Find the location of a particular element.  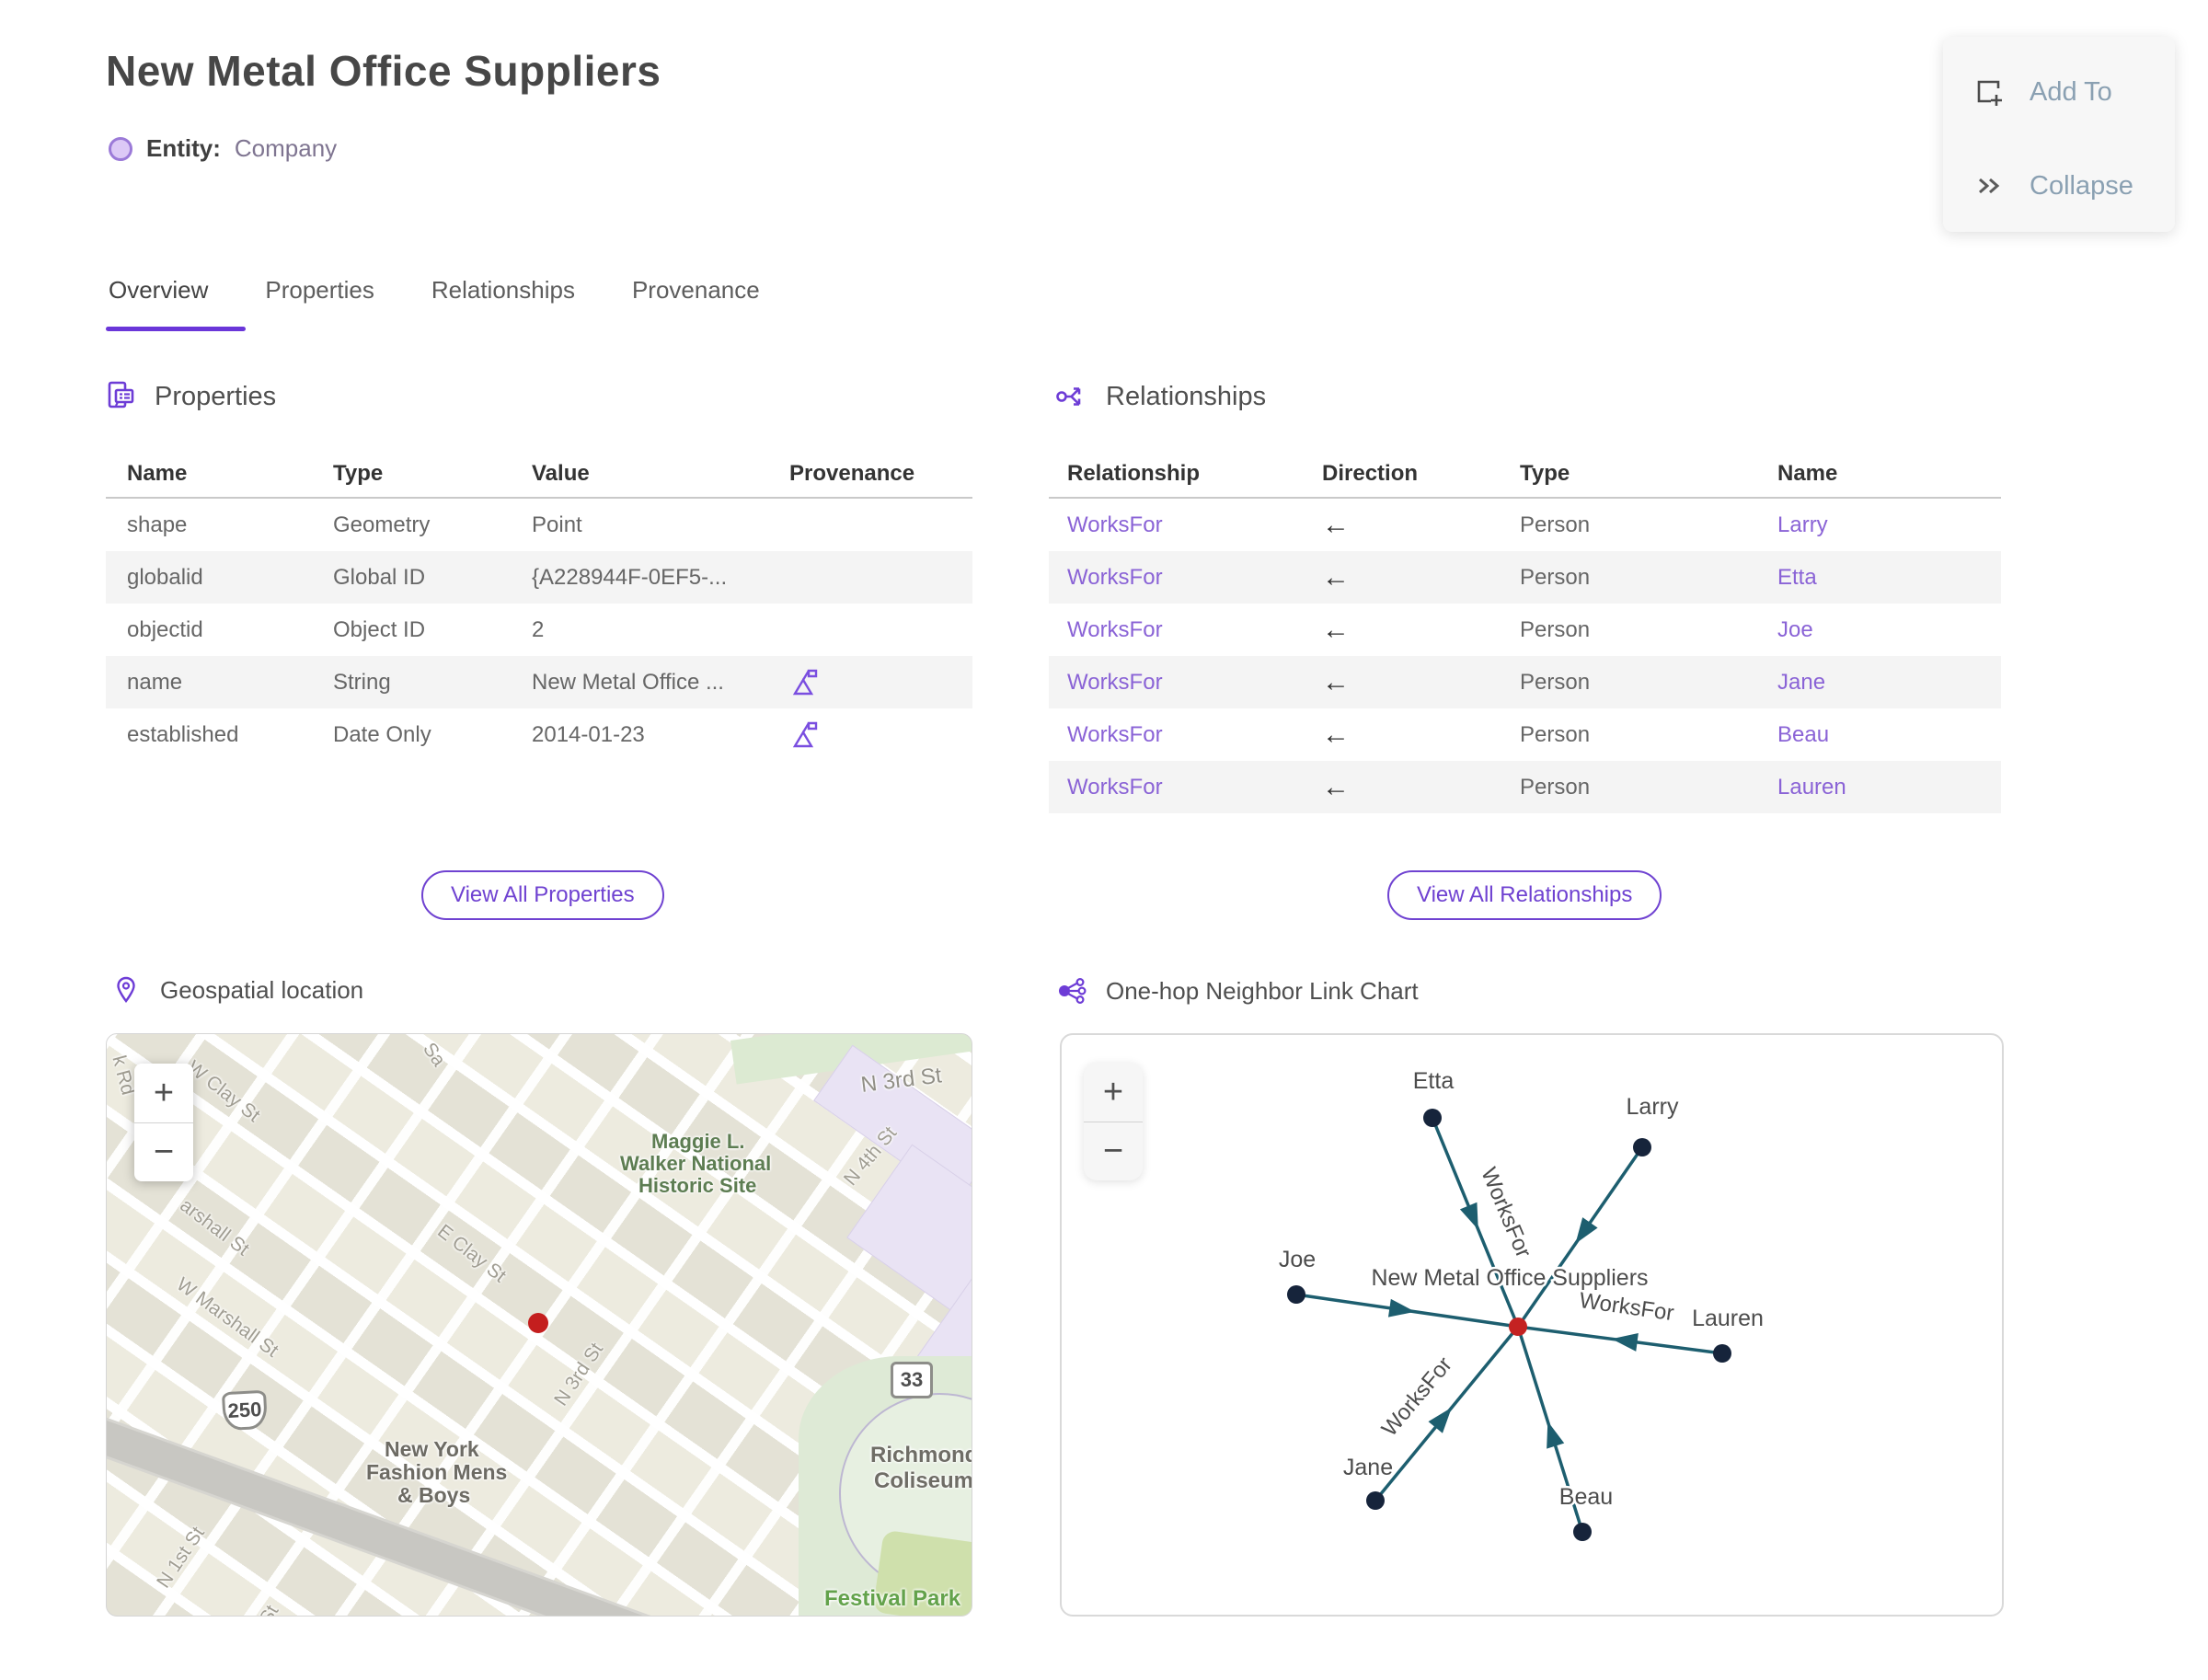

link-chart-icon is located at coordinates (1073, 991).